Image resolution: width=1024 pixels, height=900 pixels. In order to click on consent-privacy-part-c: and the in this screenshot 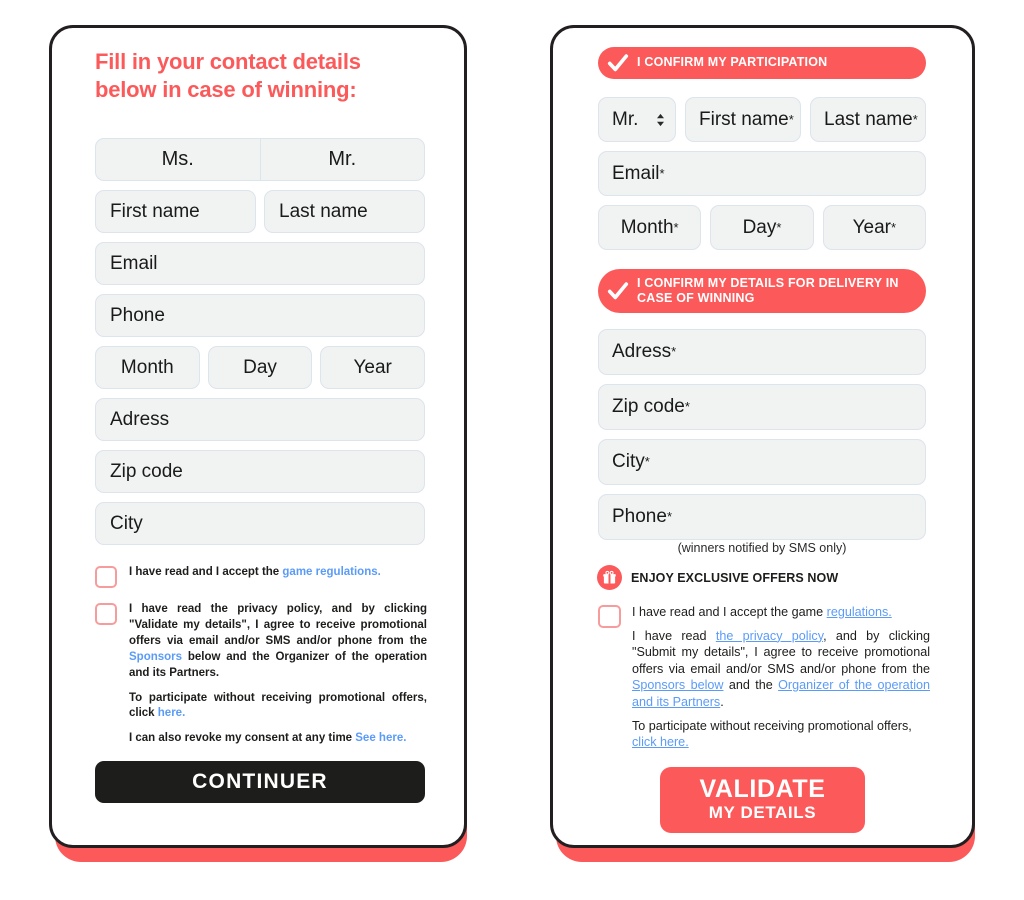, I will do `click(751, 685)`.